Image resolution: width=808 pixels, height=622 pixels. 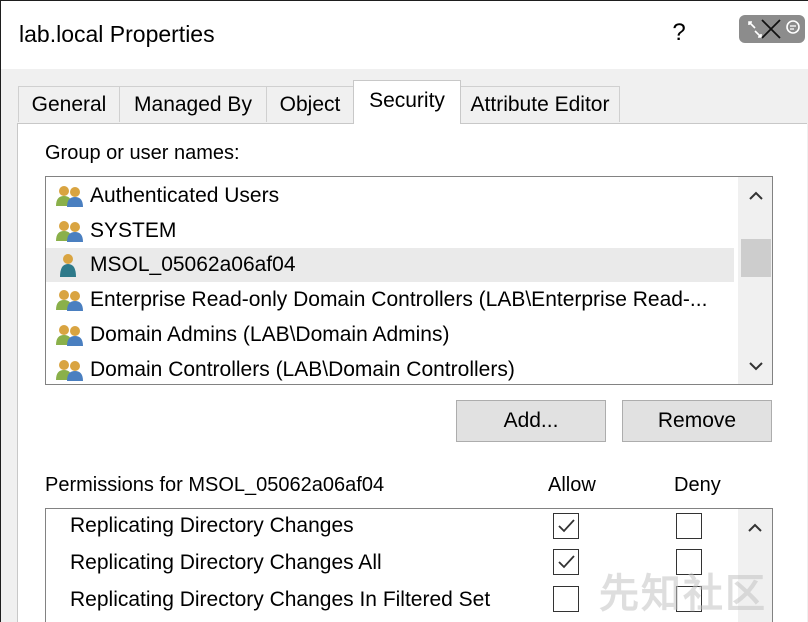 I want to click on principal-name: MSOL_05062a06af04, so click(x=193, y=264).